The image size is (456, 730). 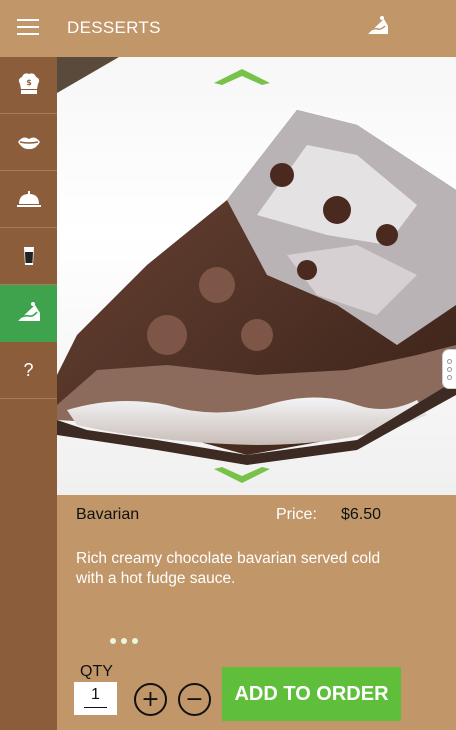 What do you see at coordinates (114, 27) in the screenshot?
I see `page-title: DESSERTS` at bounding box center [114, 27].